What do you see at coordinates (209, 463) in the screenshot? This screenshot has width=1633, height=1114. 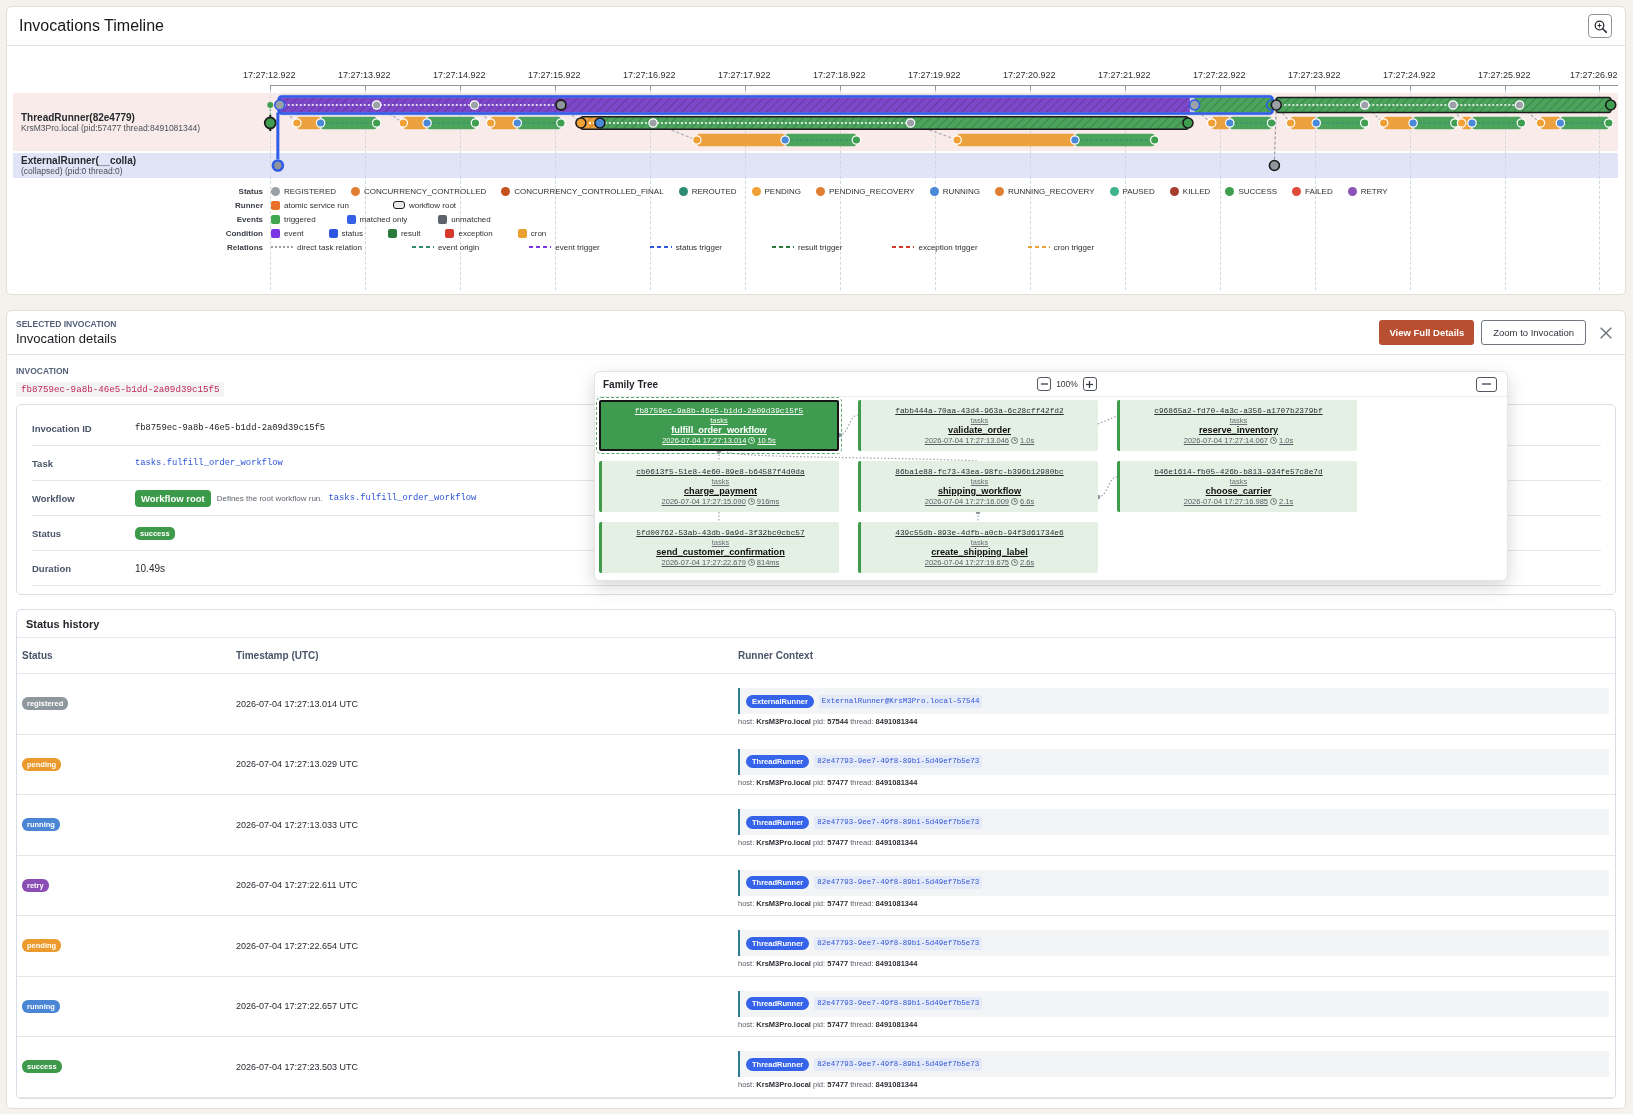 I see `task-link: tasks.fulfill_order_workflow` at bounding box center [209, 463].